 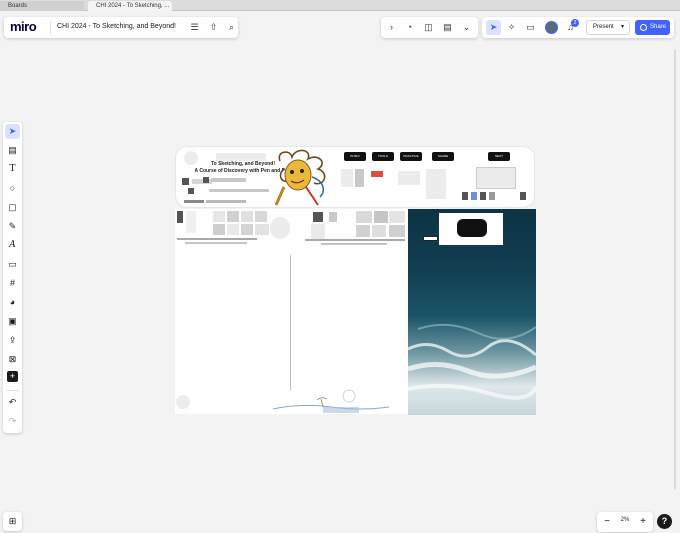 I want to click on present-button: Present ▾, so click(x=608, y=27).